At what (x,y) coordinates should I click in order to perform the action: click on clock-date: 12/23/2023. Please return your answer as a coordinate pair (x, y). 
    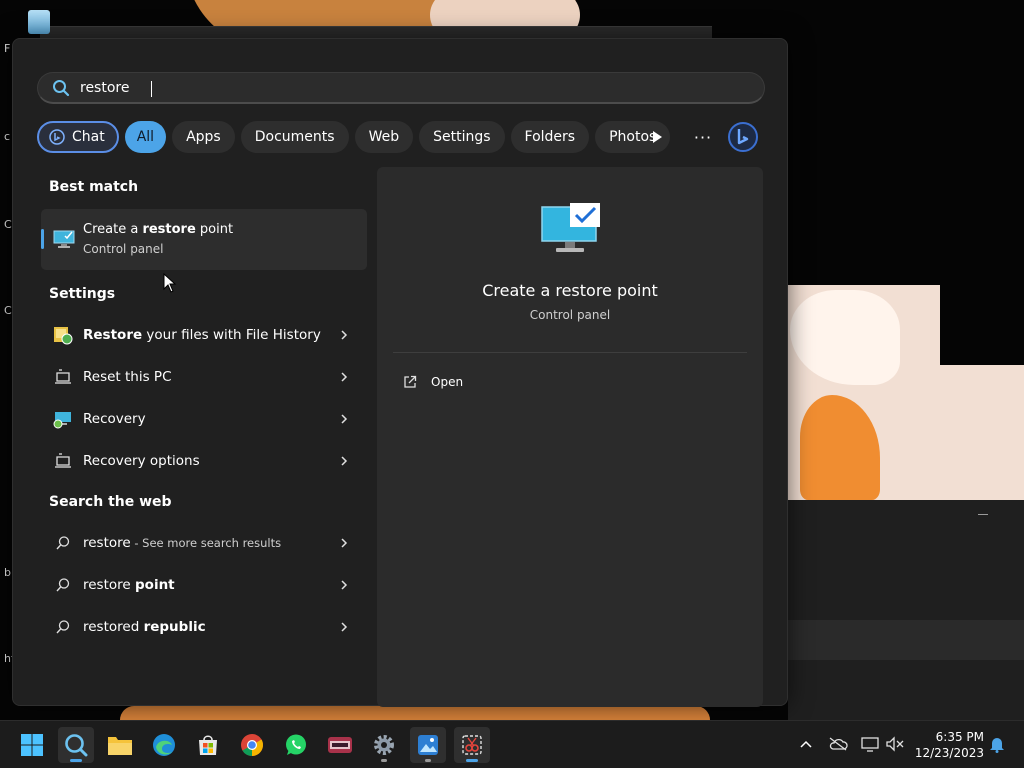
    Looking at the image, I should click on (949, 753).